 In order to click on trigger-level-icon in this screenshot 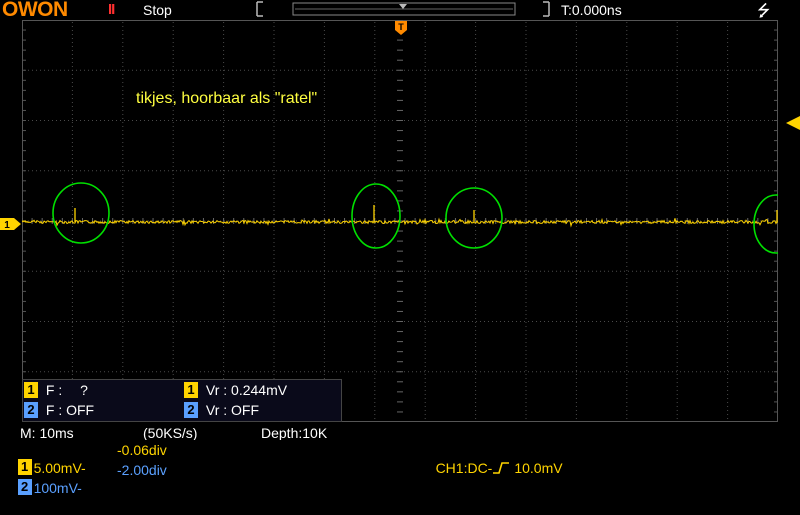, I will do `click(792, 123)`.